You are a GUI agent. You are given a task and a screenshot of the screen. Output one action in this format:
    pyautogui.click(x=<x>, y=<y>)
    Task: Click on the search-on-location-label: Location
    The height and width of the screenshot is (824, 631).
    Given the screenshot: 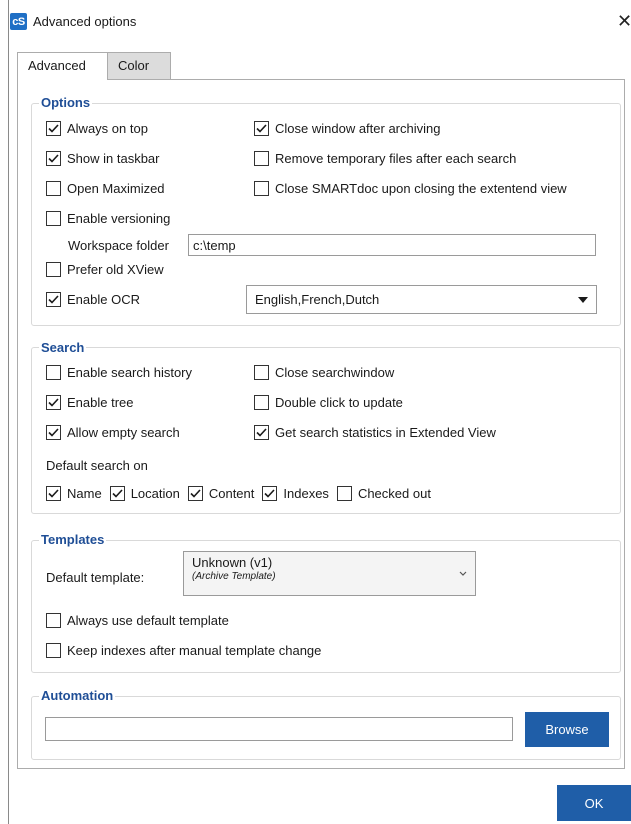 What is the action you would take?
    pyautogui.click(x=155, y=493)
    